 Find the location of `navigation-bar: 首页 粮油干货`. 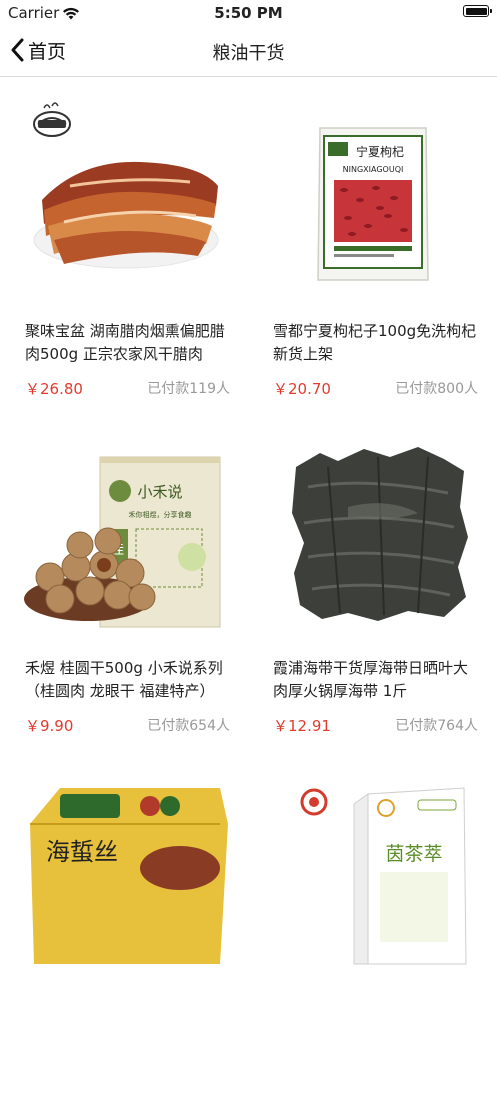

navigation-bar: 首页 粮油干货 is located at coordinates (248, 50).